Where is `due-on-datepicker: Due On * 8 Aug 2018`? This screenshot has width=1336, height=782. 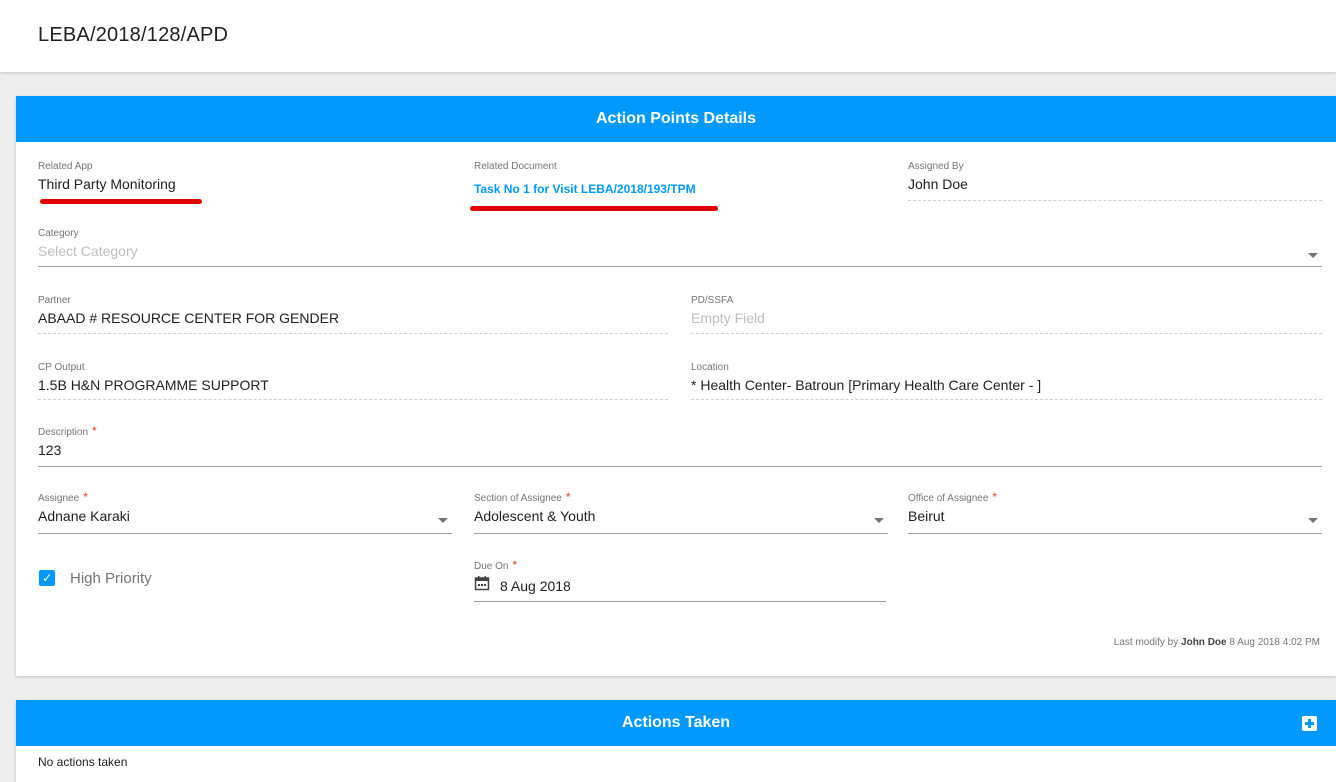 due-on-datepicker: Due On * 8 Aug 2018 is located at coordinates (680, 580).